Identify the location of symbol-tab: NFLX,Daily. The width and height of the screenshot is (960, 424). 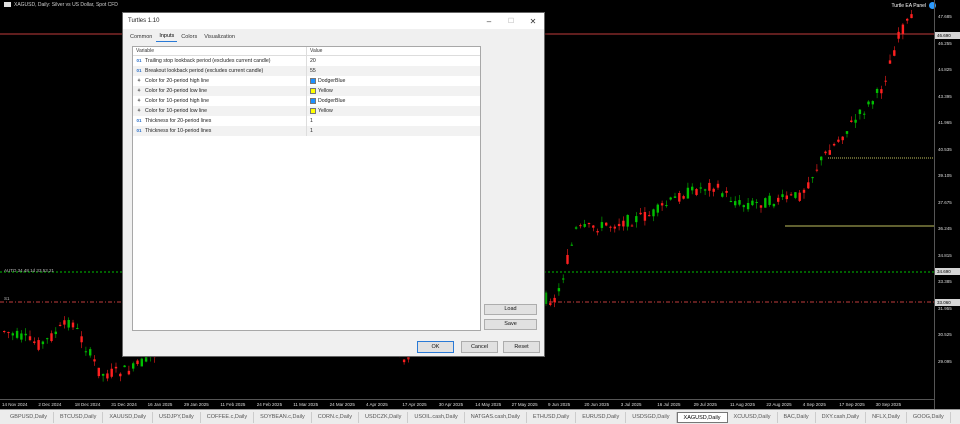
(886, 417).